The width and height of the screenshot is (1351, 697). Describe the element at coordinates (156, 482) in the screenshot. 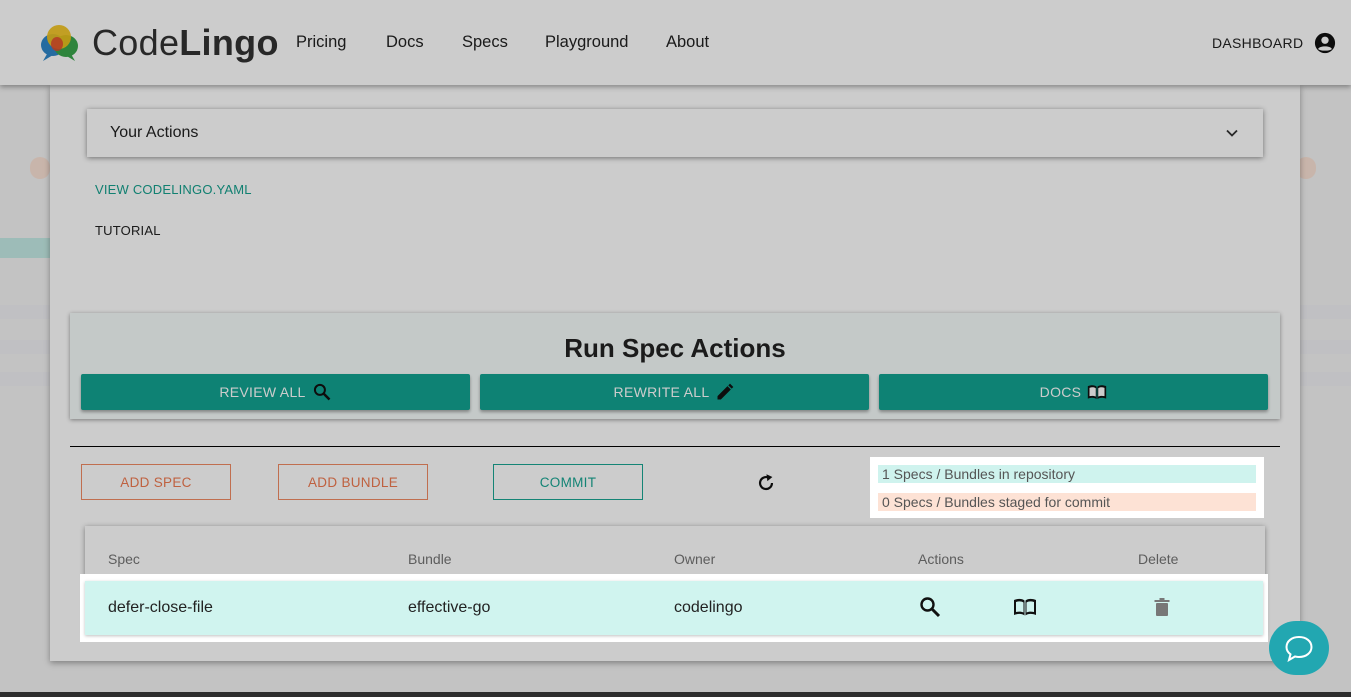

I see `add-spec-button: ADD SPEC` at that location.